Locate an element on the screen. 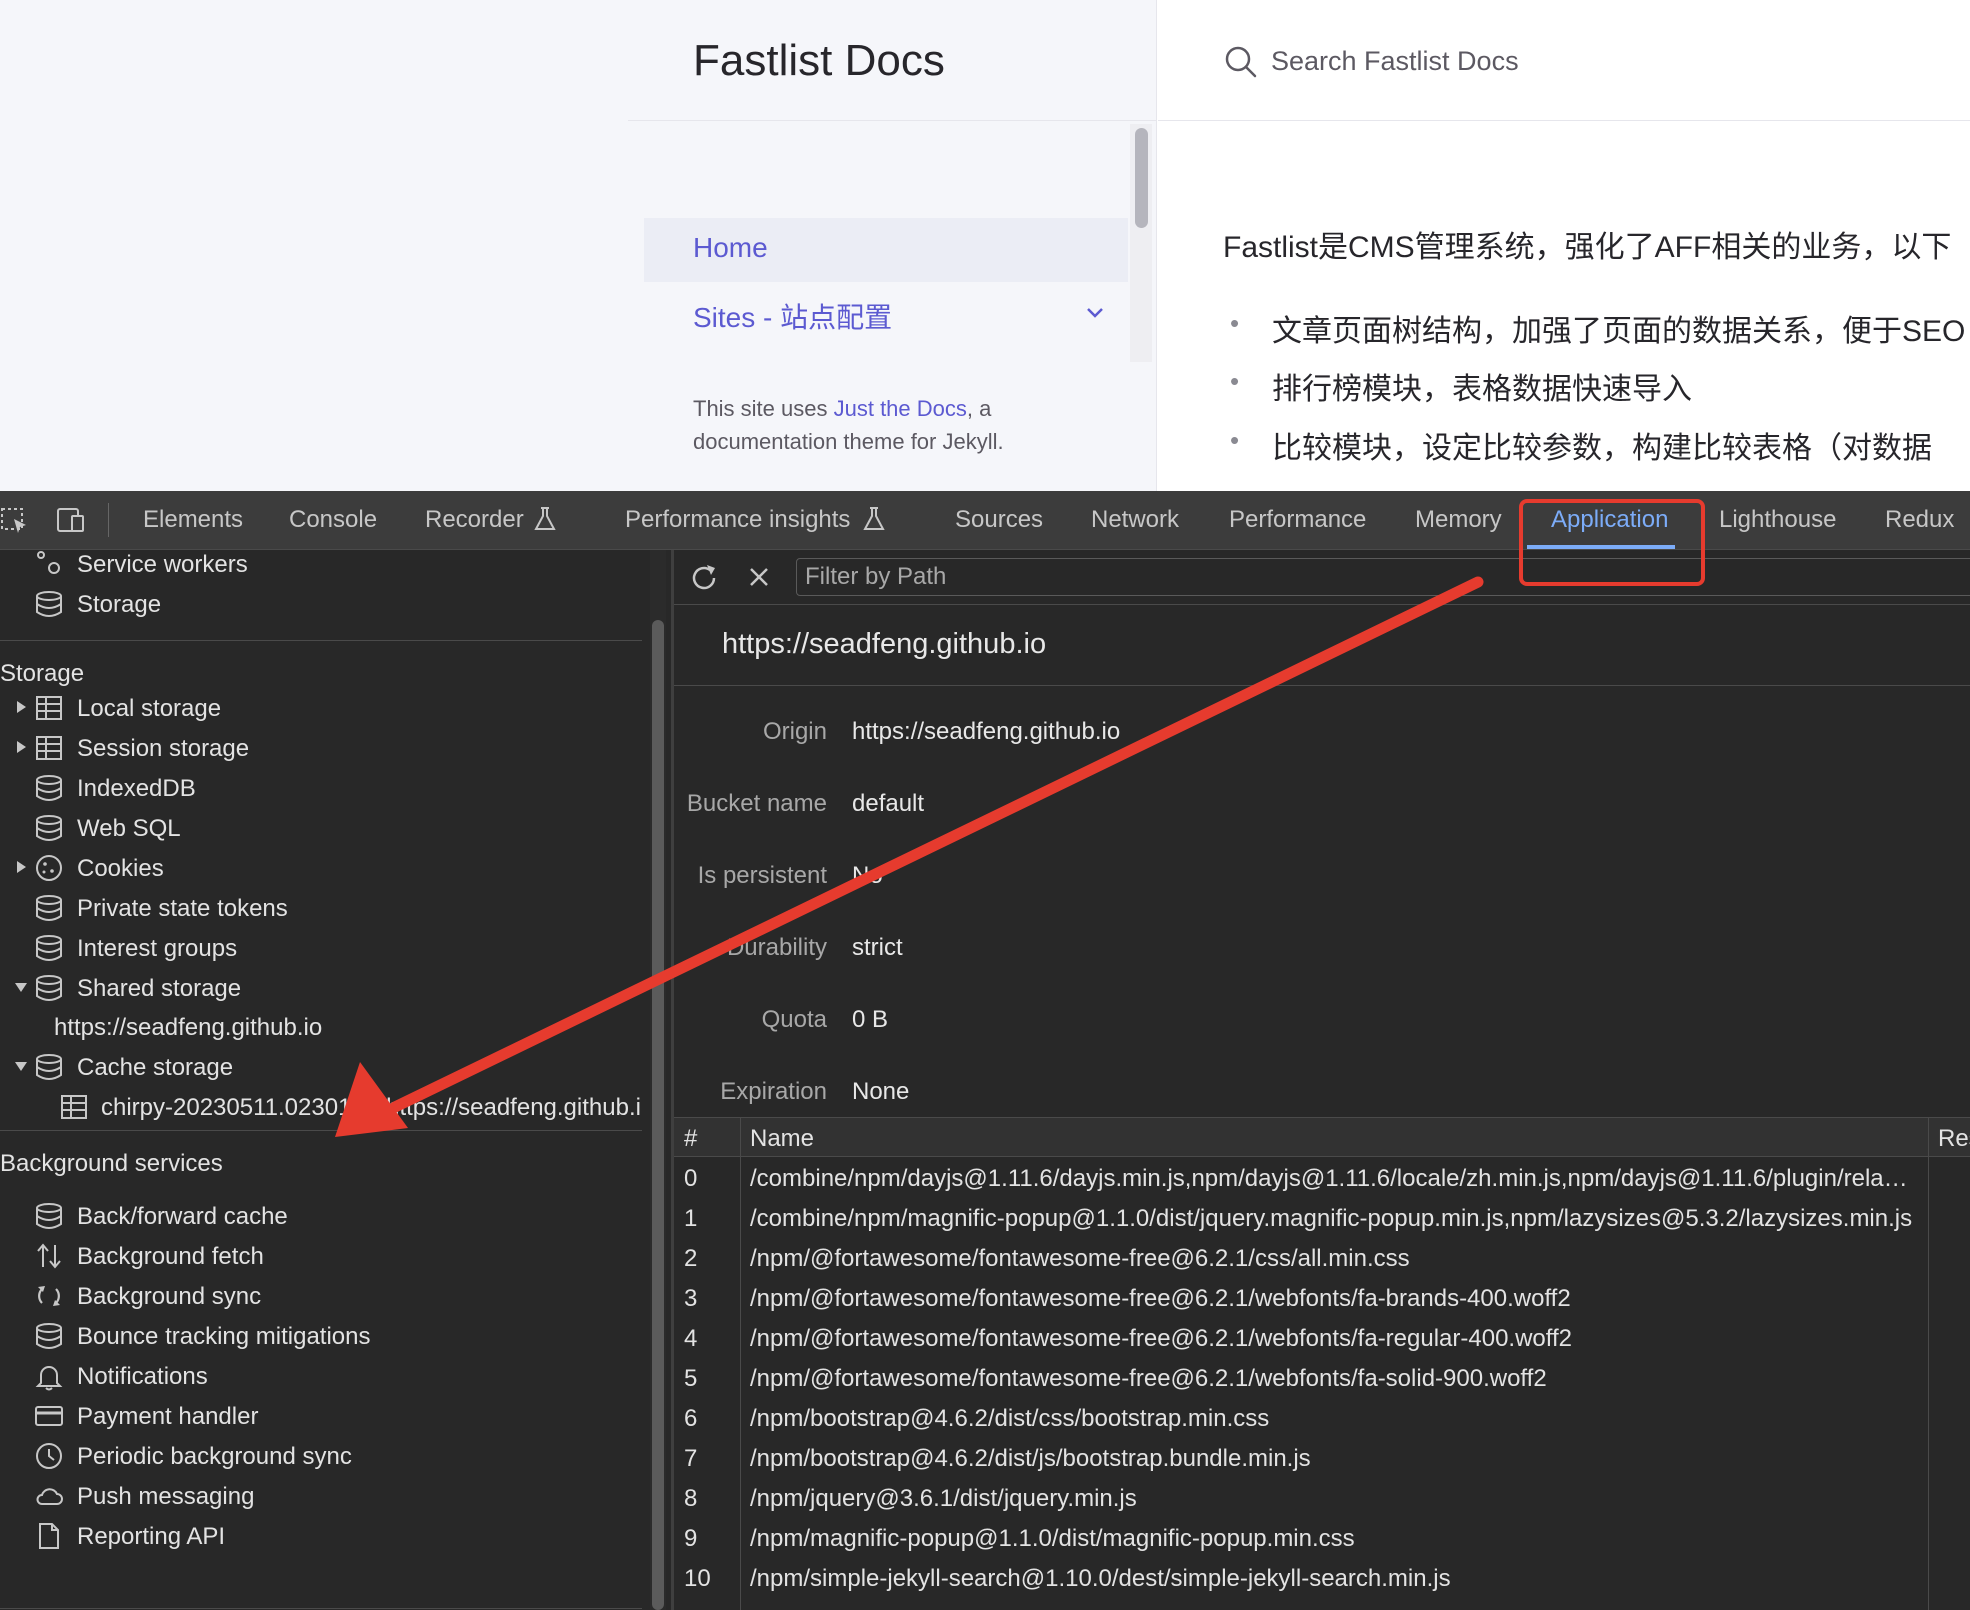  divider is located at coordinates (1322, 685).